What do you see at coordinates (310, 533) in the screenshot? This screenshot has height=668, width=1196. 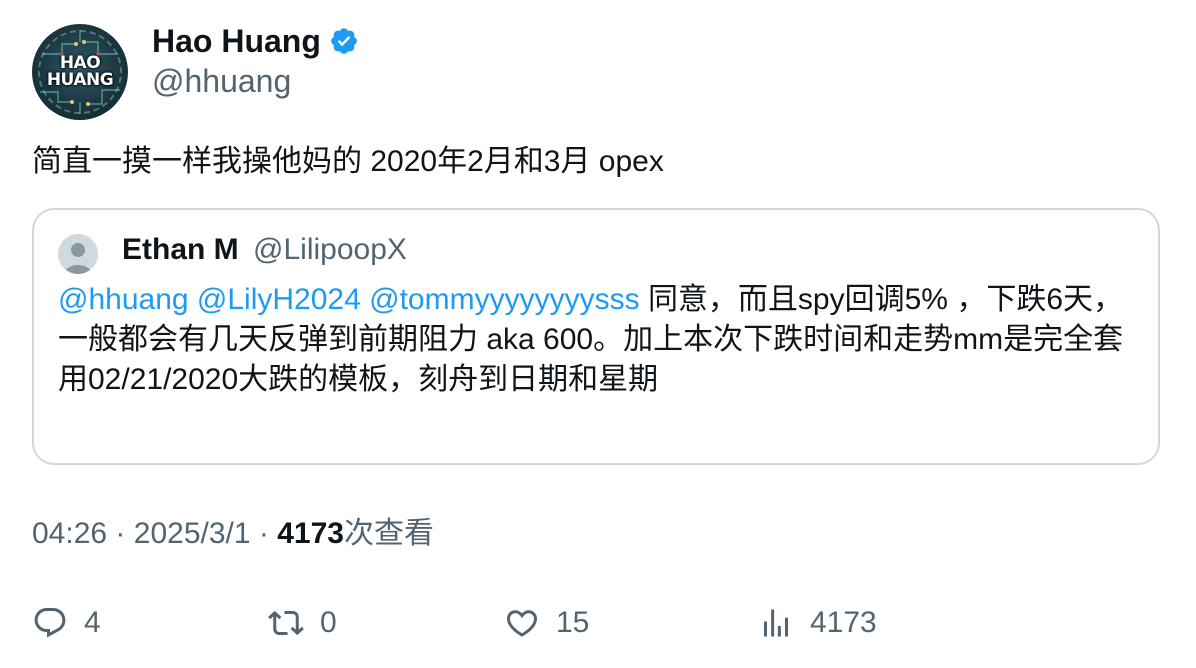 I see `meta-views-count: 4173` at bounding box center [310, 533].